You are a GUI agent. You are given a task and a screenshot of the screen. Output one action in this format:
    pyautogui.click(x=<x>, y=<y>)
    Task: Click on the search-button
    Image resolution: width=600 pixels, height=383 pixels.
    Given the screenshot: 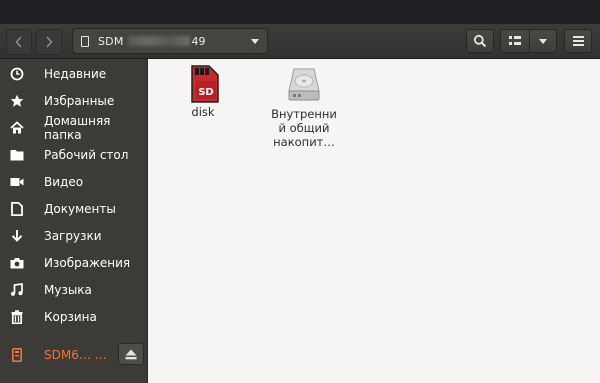 What is the action you would take?
    pyautogui.click(x=480, y=41)
    